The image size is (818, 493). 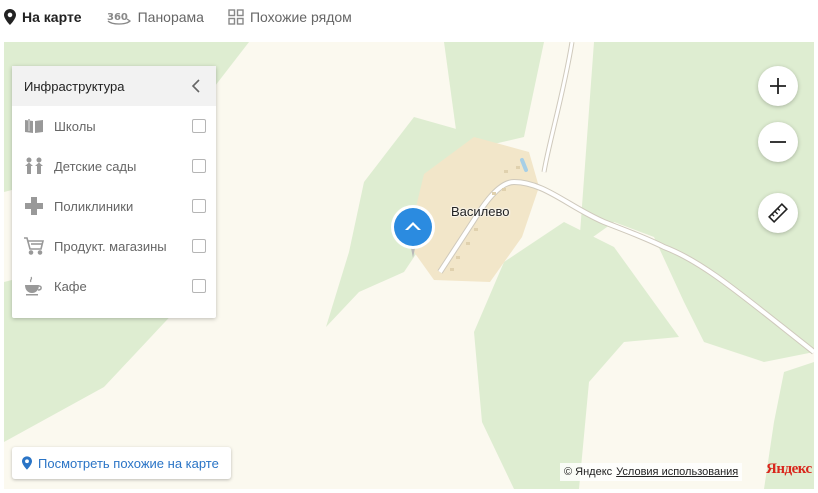 What do you see at coordinates (95, 166) in the screenshot?
I see `infra-item-label: Детские сады` at bounding box center [95, 166].